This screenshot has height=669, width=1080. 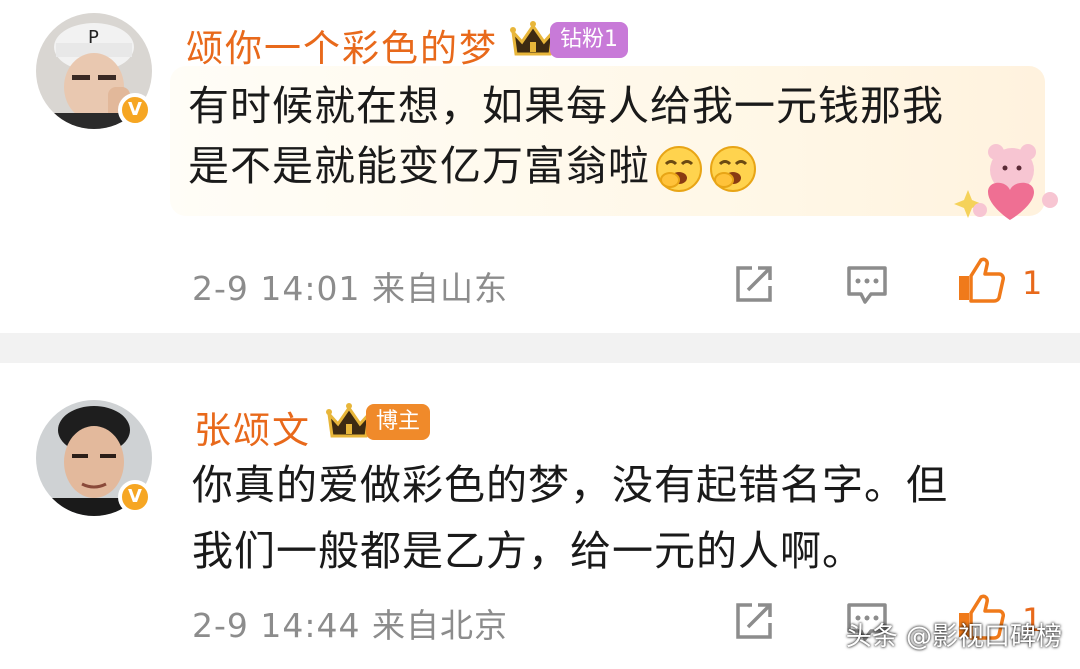 What do you see at coordinates (93, 37) in the screenshot?
I see `svg-text: P` at bounding box center [93, 37].